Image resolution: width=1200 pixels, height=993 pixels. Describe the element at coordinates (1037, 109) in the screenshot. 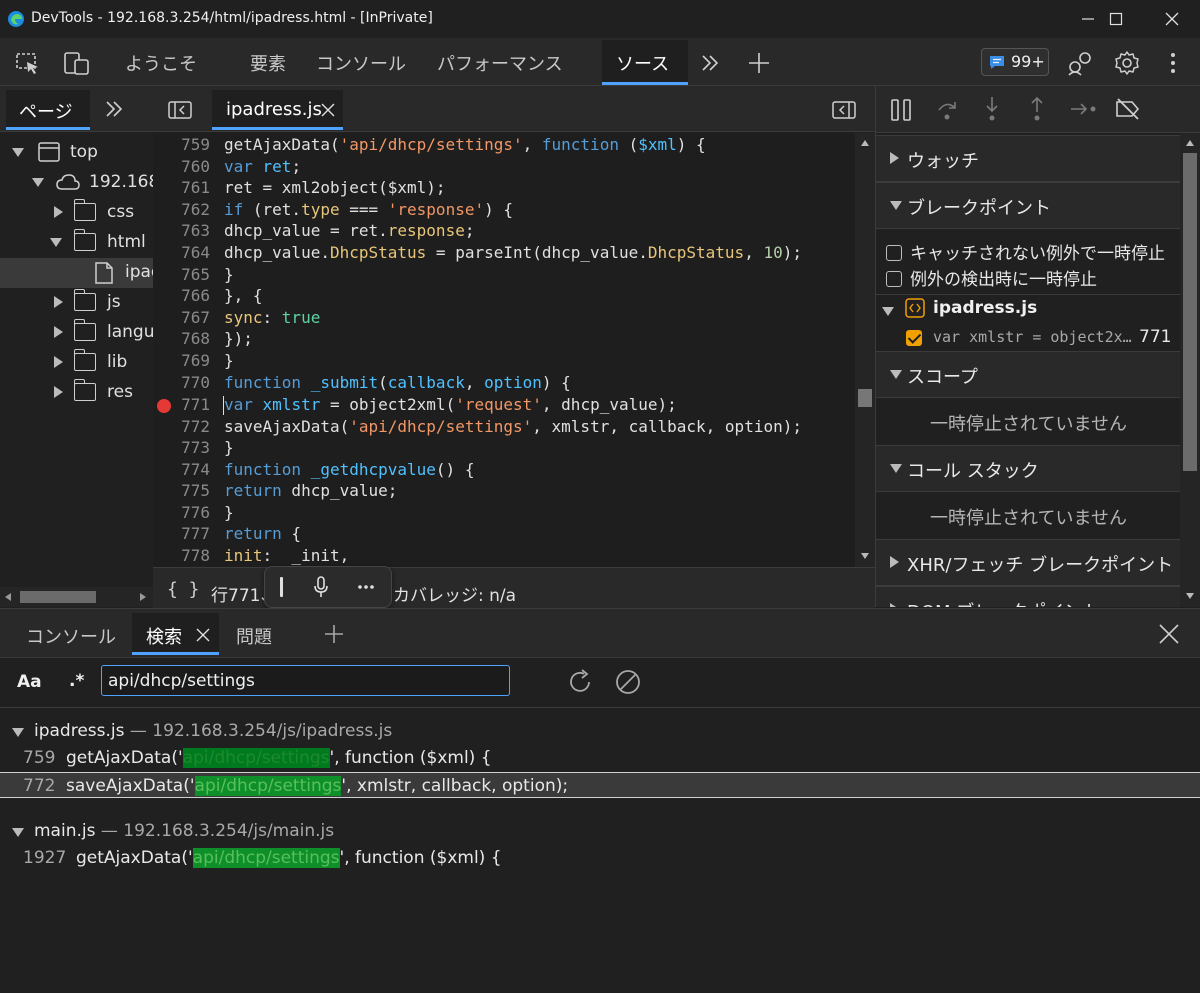

I see `step-out-icon` at that location.